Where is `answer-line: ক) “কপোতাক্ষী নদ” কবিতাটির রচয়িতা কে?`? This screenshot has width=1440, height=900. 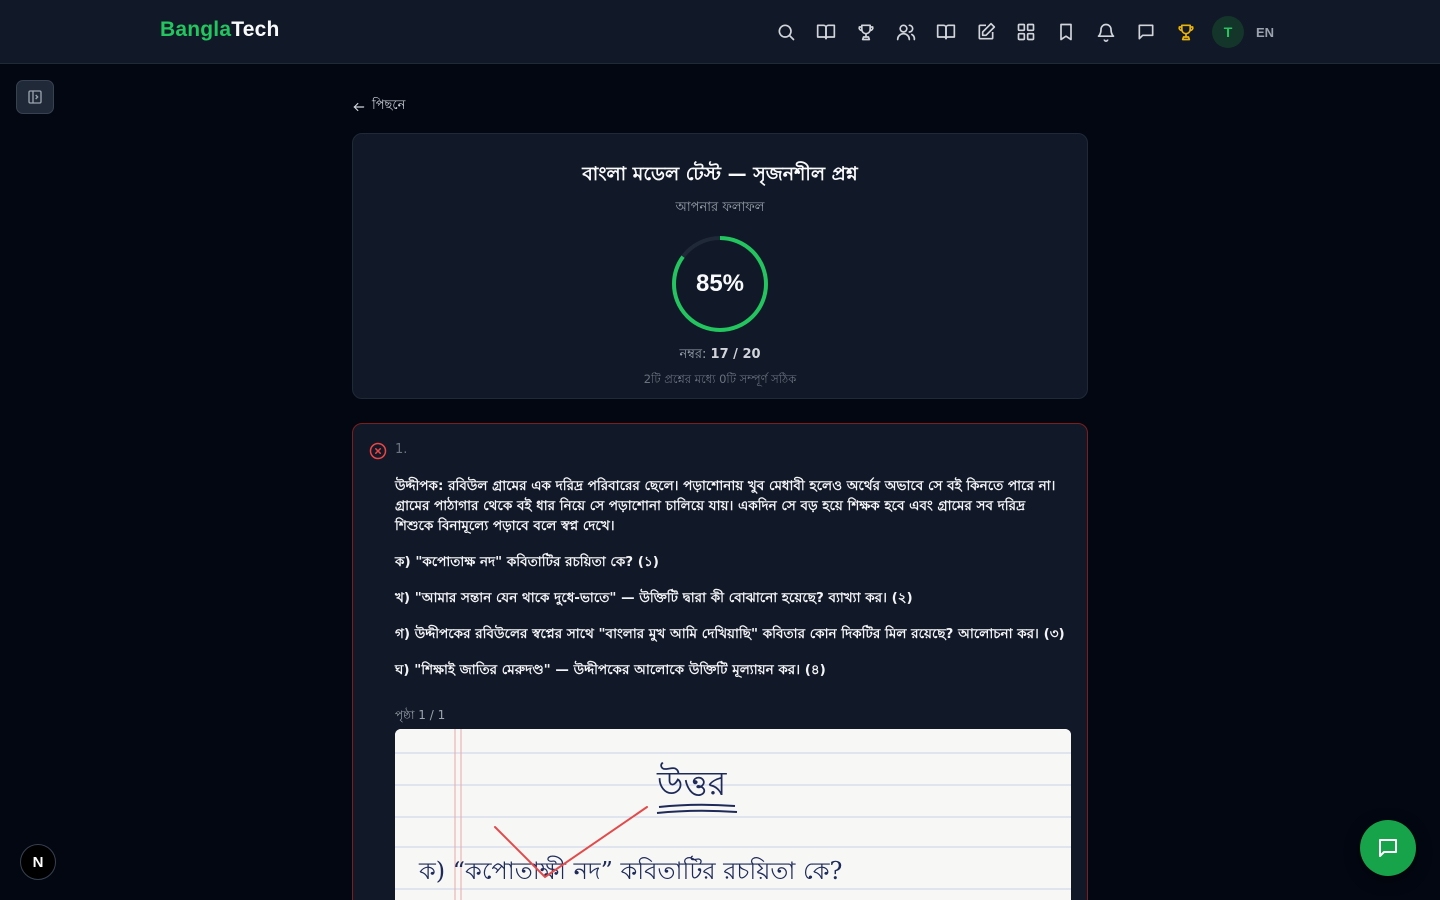
answer-line: ক) “কপোতাক্ষী নদ” কবিতাটির রচয়িতা কে? is located at coordinates (630, 870).